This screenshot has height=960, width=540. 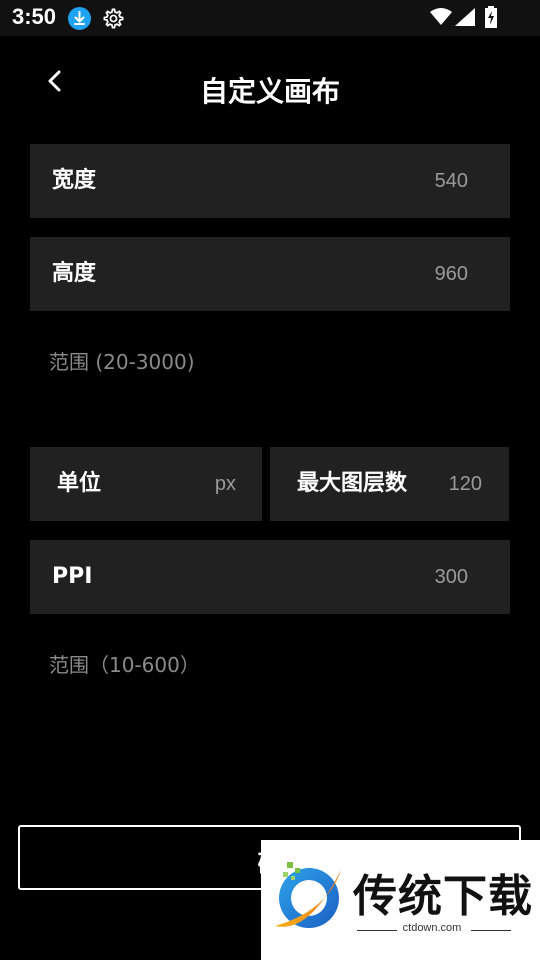 What do you see at coordinates (74, 273) in the screenshot?
I see `height-label: 高度` at bounding box center [74, 273].